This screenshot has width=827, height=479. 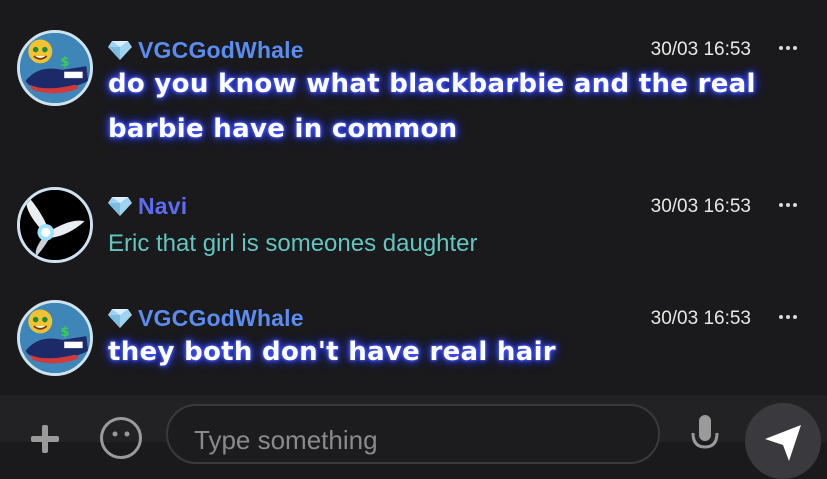 What do you see at coordinates (414, 440) in the screenshot?
I see `message-input` at bounding box center [414, 440].